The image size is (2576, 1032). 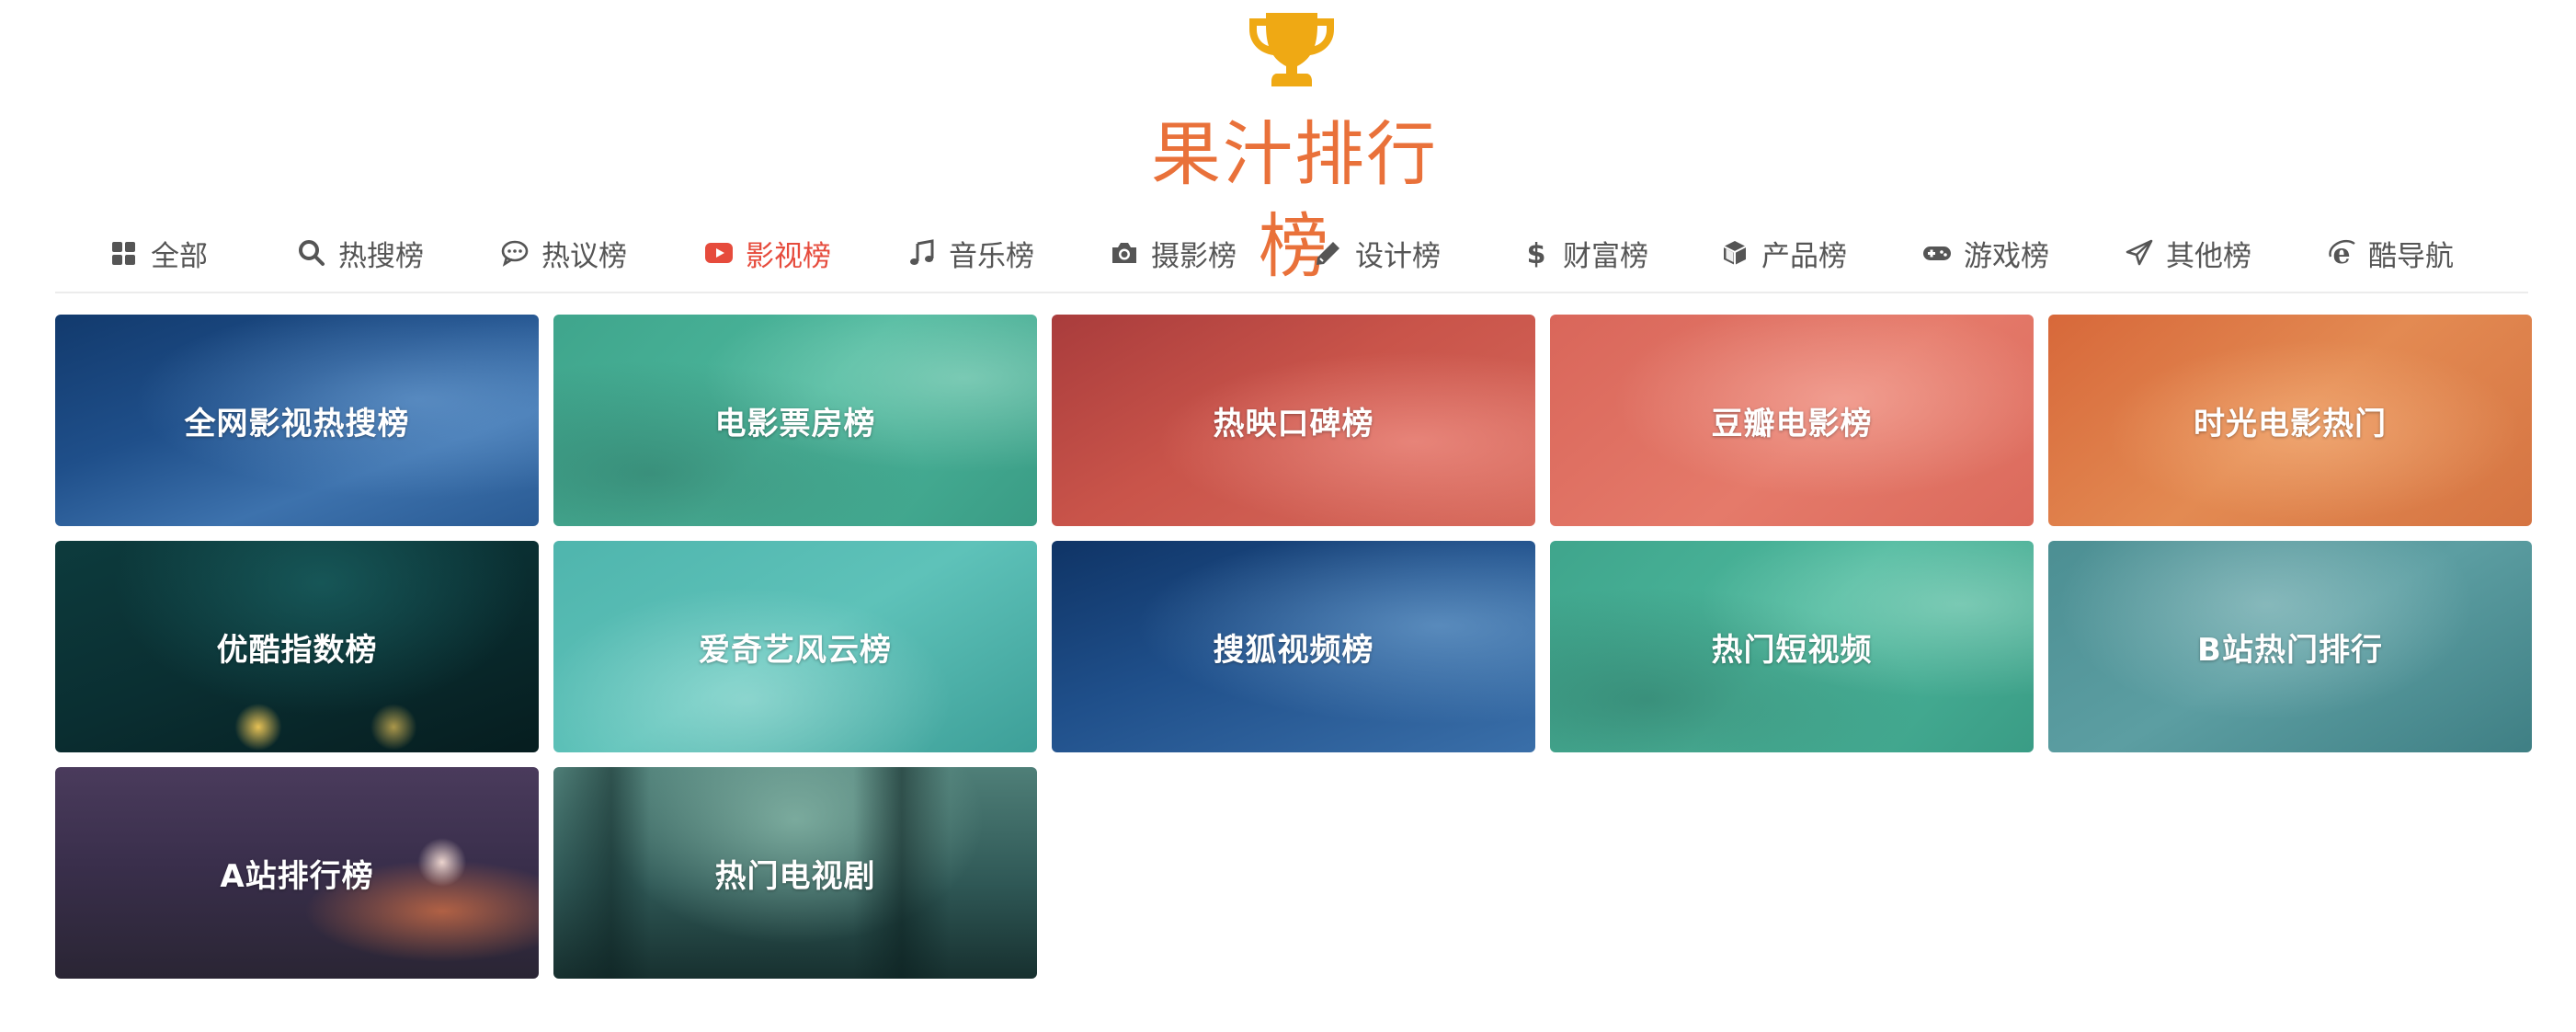 What do you see at coordinates (1194, 256) in the screenshot?
I see `nav-item-label: 摄影榜` at bounding box center [1194, 256].